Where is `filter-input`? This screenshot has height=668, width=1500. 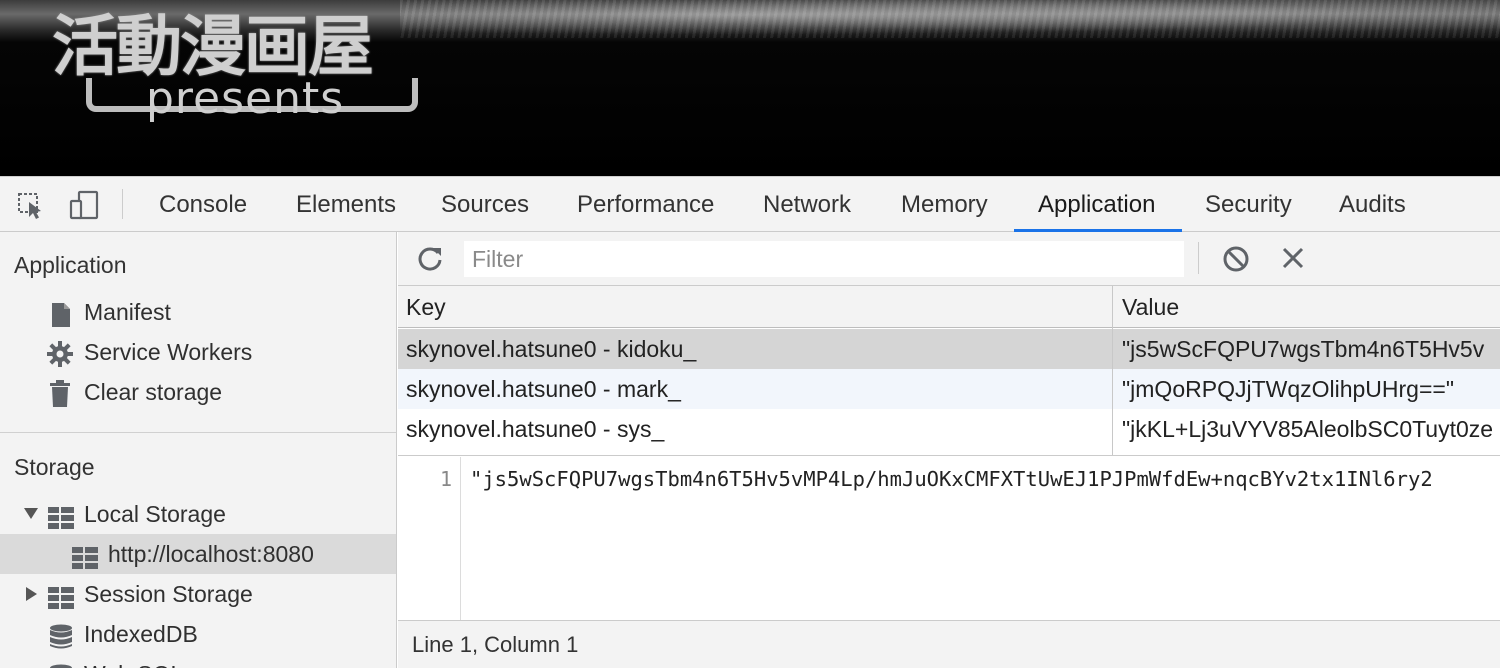
filter-input is located at coordinates (824, 259).